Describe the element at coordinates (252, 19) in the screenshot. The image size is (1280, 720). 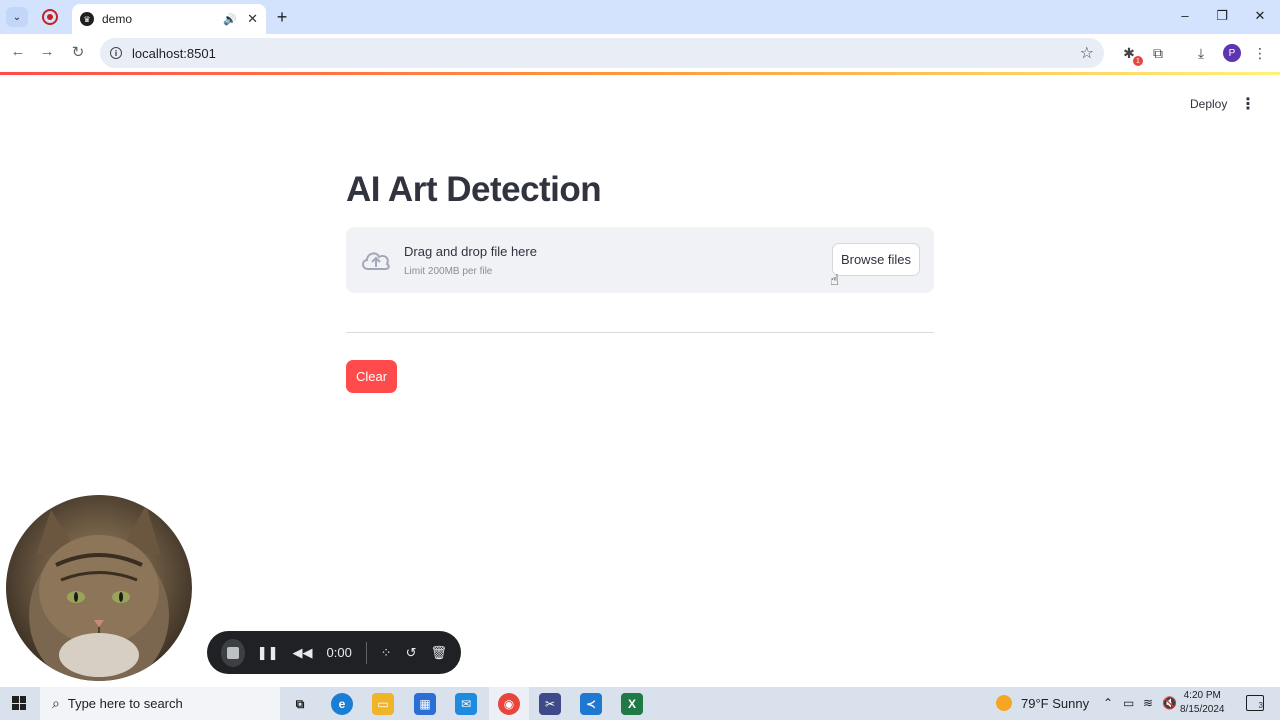
I see `close-tab-icon: ✕` at that location.